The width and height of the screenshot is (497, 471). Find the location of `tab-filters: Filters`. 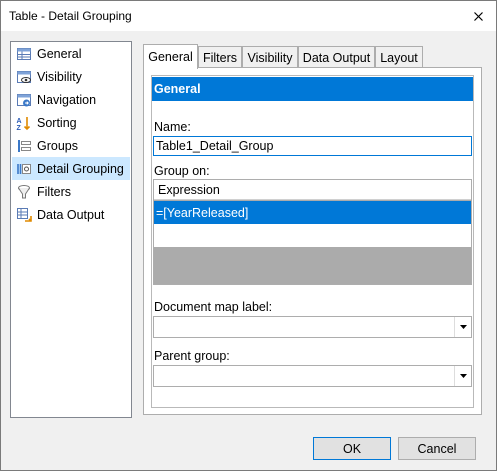

tab-filters: Filters is located at coordinates (220, 57).